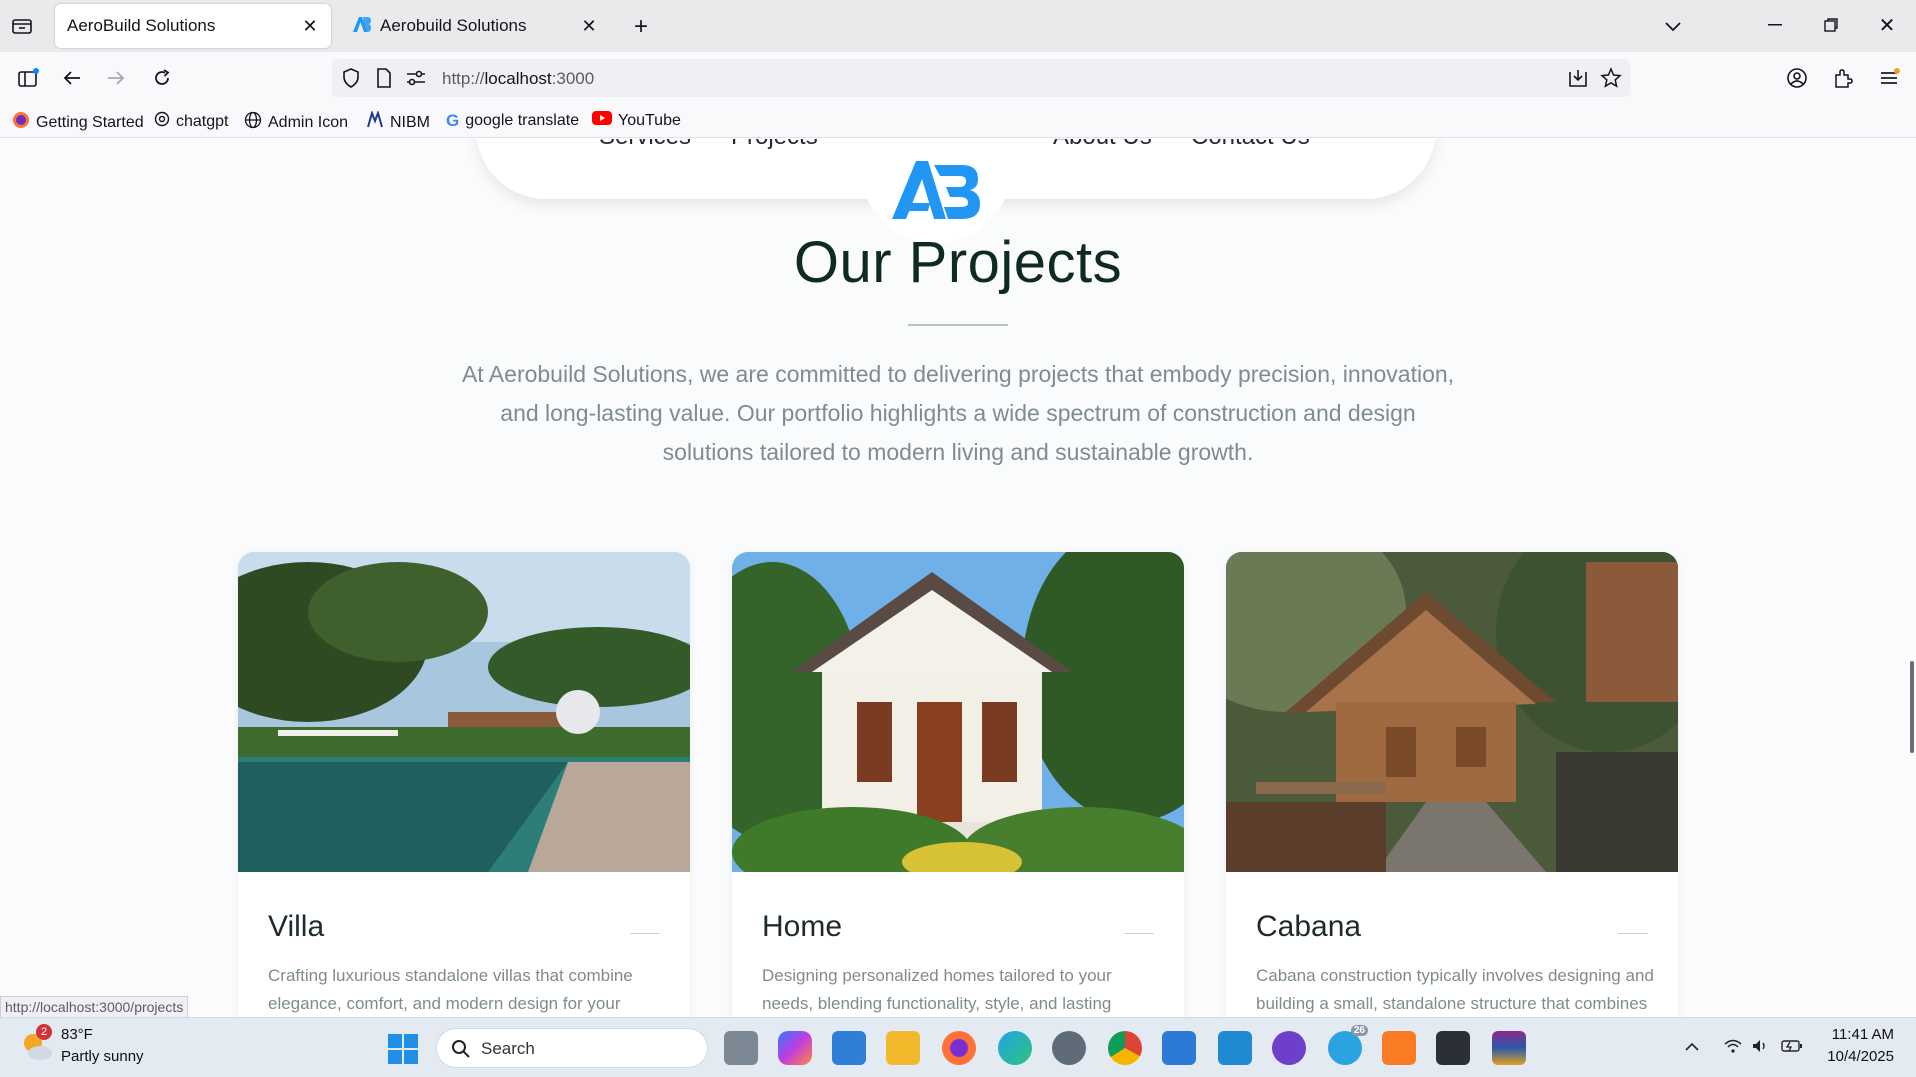 Image resolution: width=1916 pixels, height=1077 pixels. What do you see at coordinates (410, 122) in the screenshot?
I see `bookmark-label: NIBM` at bounding box center [410, 122].